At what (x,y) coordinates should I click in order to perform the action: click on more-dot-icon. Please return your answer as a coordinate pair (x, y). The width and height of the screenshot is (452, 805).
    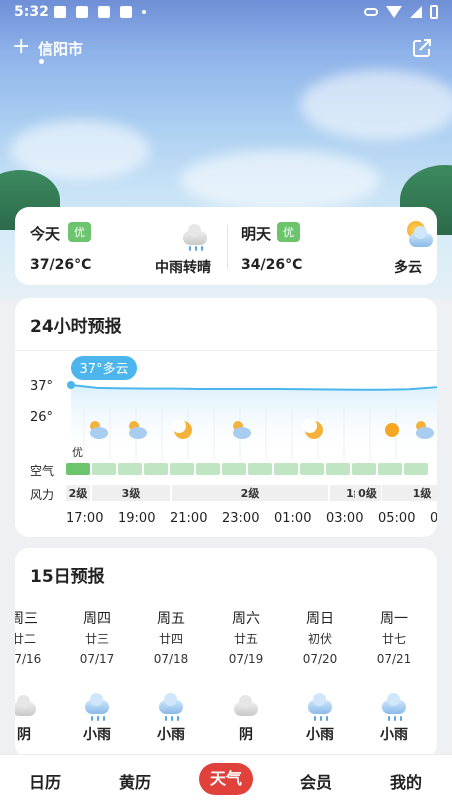
    Looking at the image, I should click on (144, 12).